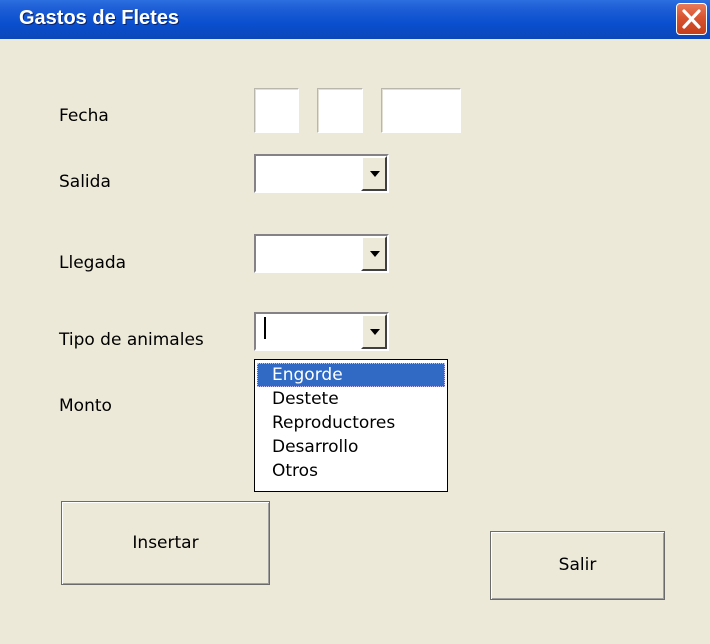 The height and width of the screenshot is (644, 710). Describe the element at coordinates (321, 253) in the screenshot. I see `llegada-combo` at that location.